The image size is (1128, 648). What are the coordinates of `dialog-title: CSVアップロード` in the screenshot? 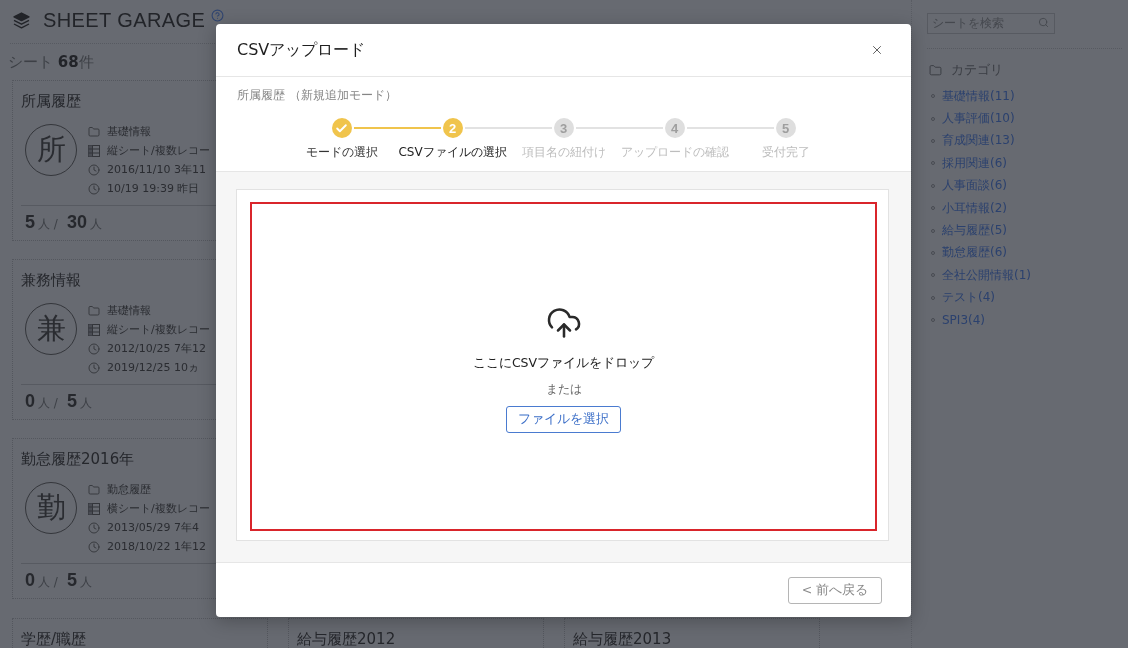 It's located at (301, 50).